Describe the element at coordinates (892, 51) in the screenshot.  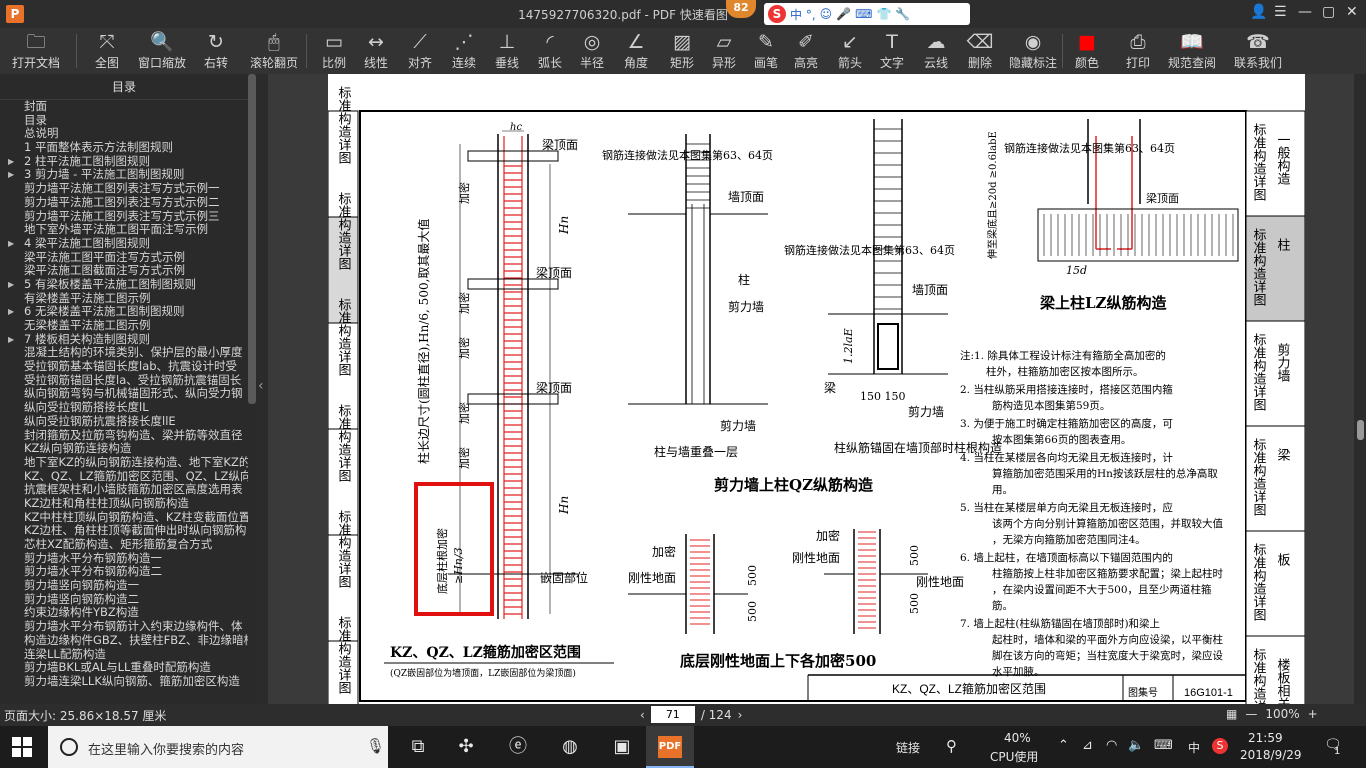
I see `toolbar-button-18: T 文字` at that location.